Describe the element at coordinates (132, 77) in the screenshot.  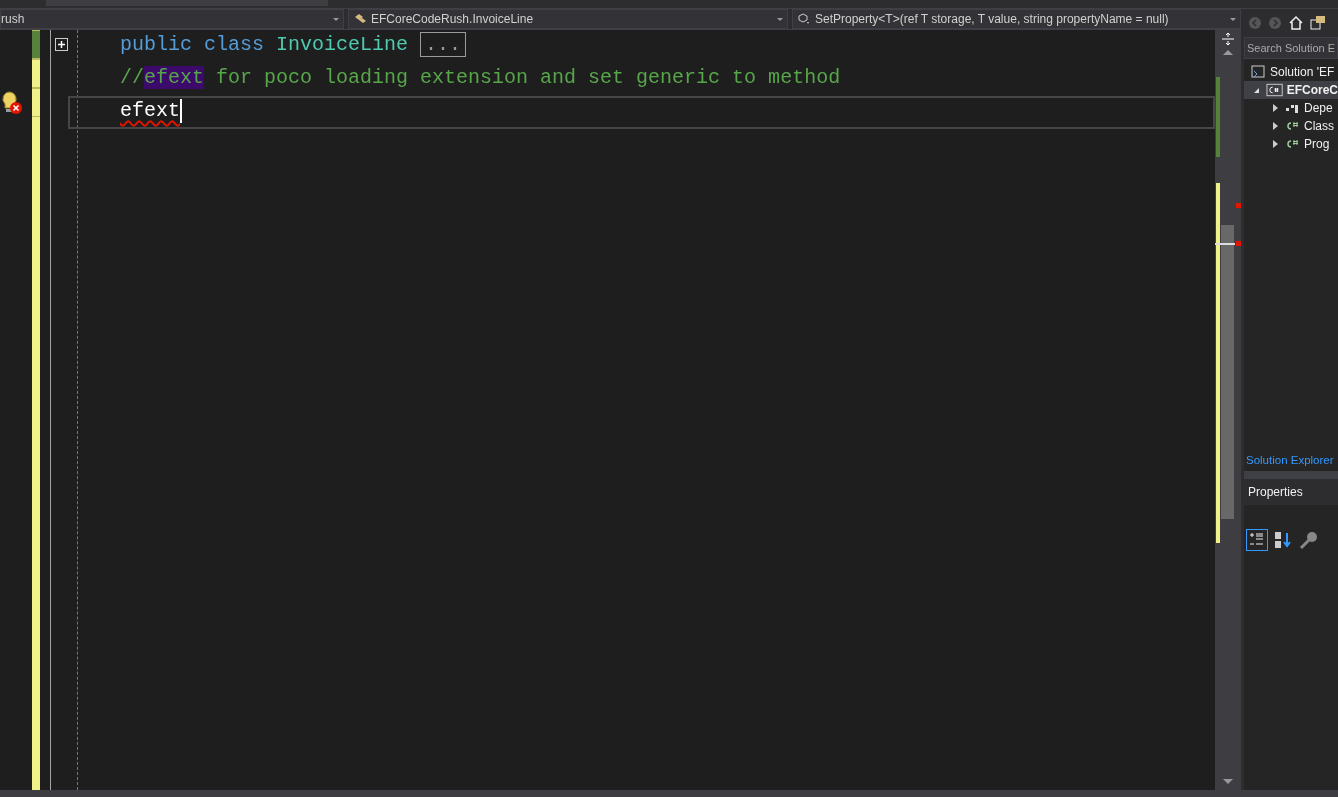
I see `comment: //` at that location.